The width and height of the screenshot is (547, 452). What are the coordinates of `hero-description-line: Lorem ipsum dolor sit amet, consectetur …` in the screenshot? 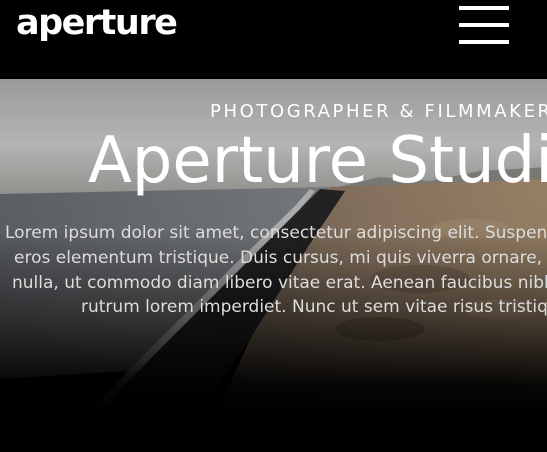 It's located at (276, 233).